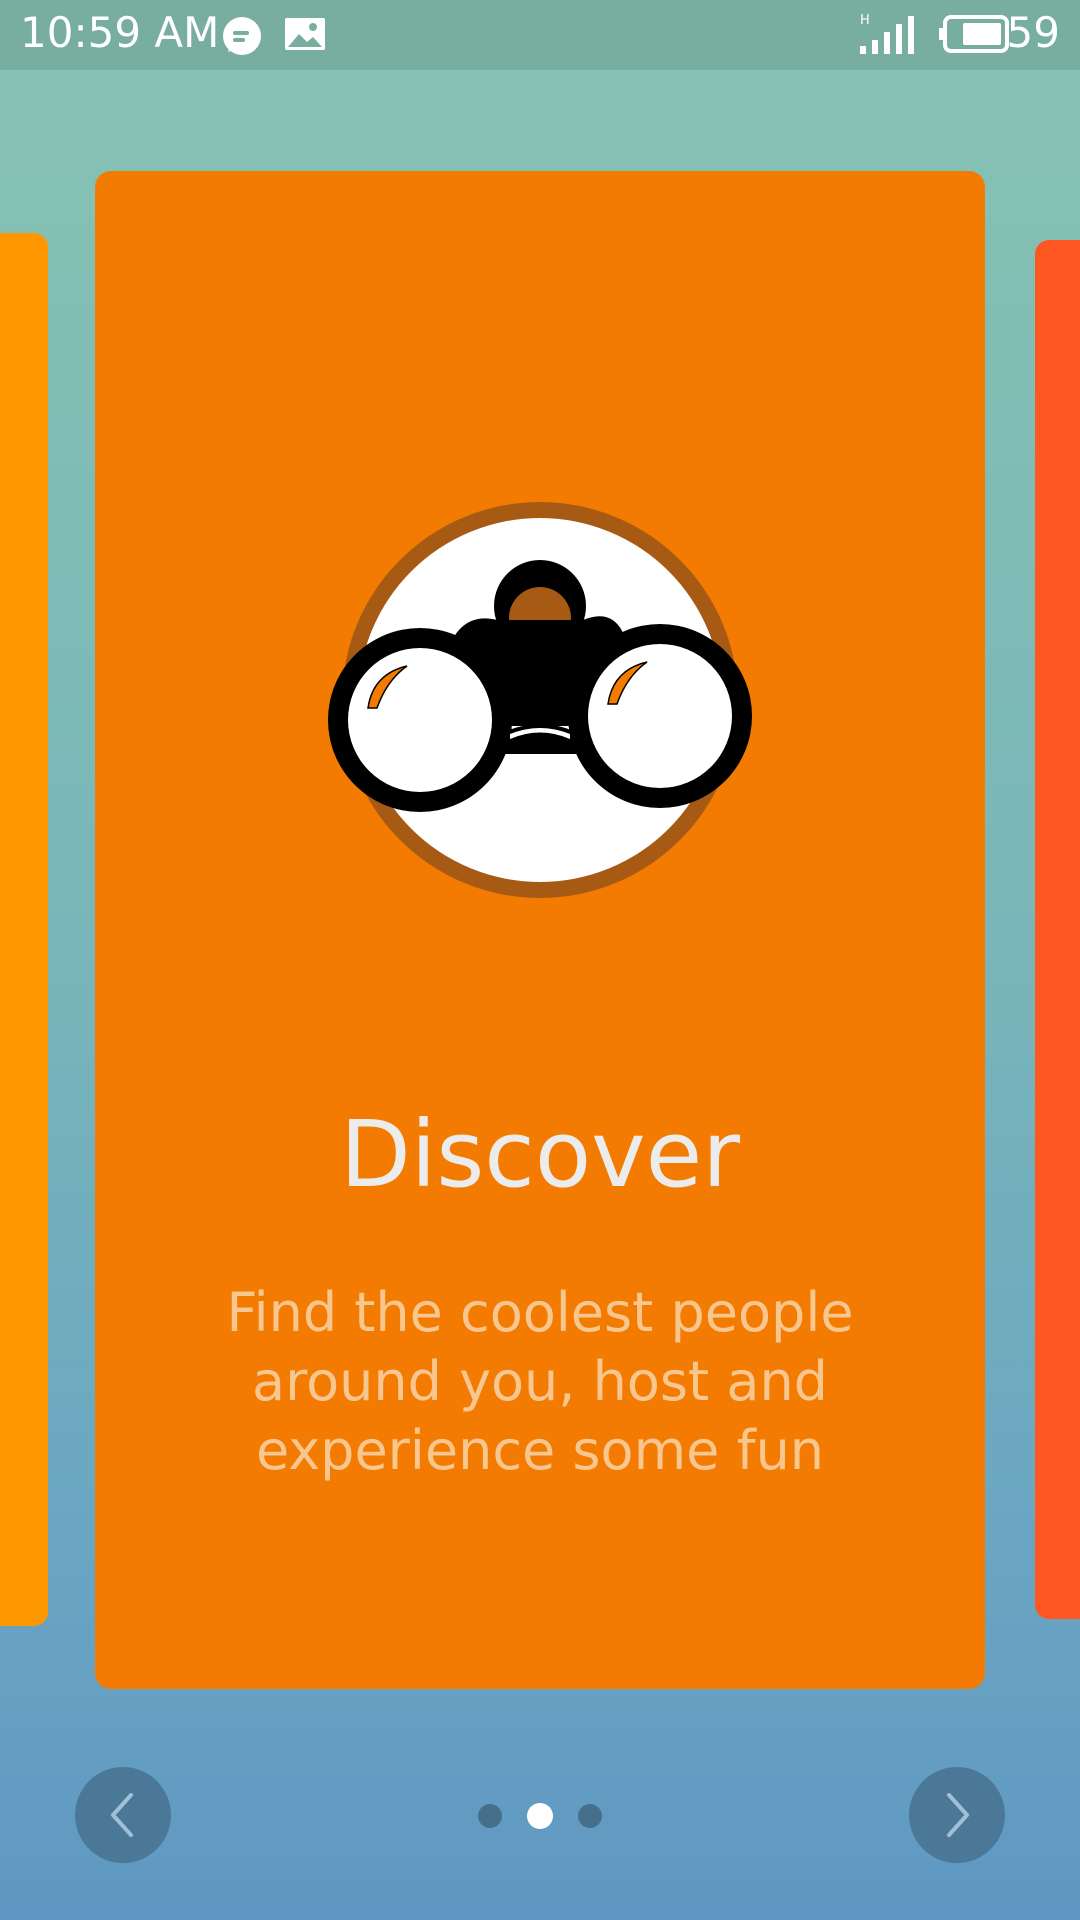 The height and width of the screenshot is (1920, 1080). Describe the element at coordinates (973, 36) in the screenshot. I see `battery-icon` at that location.